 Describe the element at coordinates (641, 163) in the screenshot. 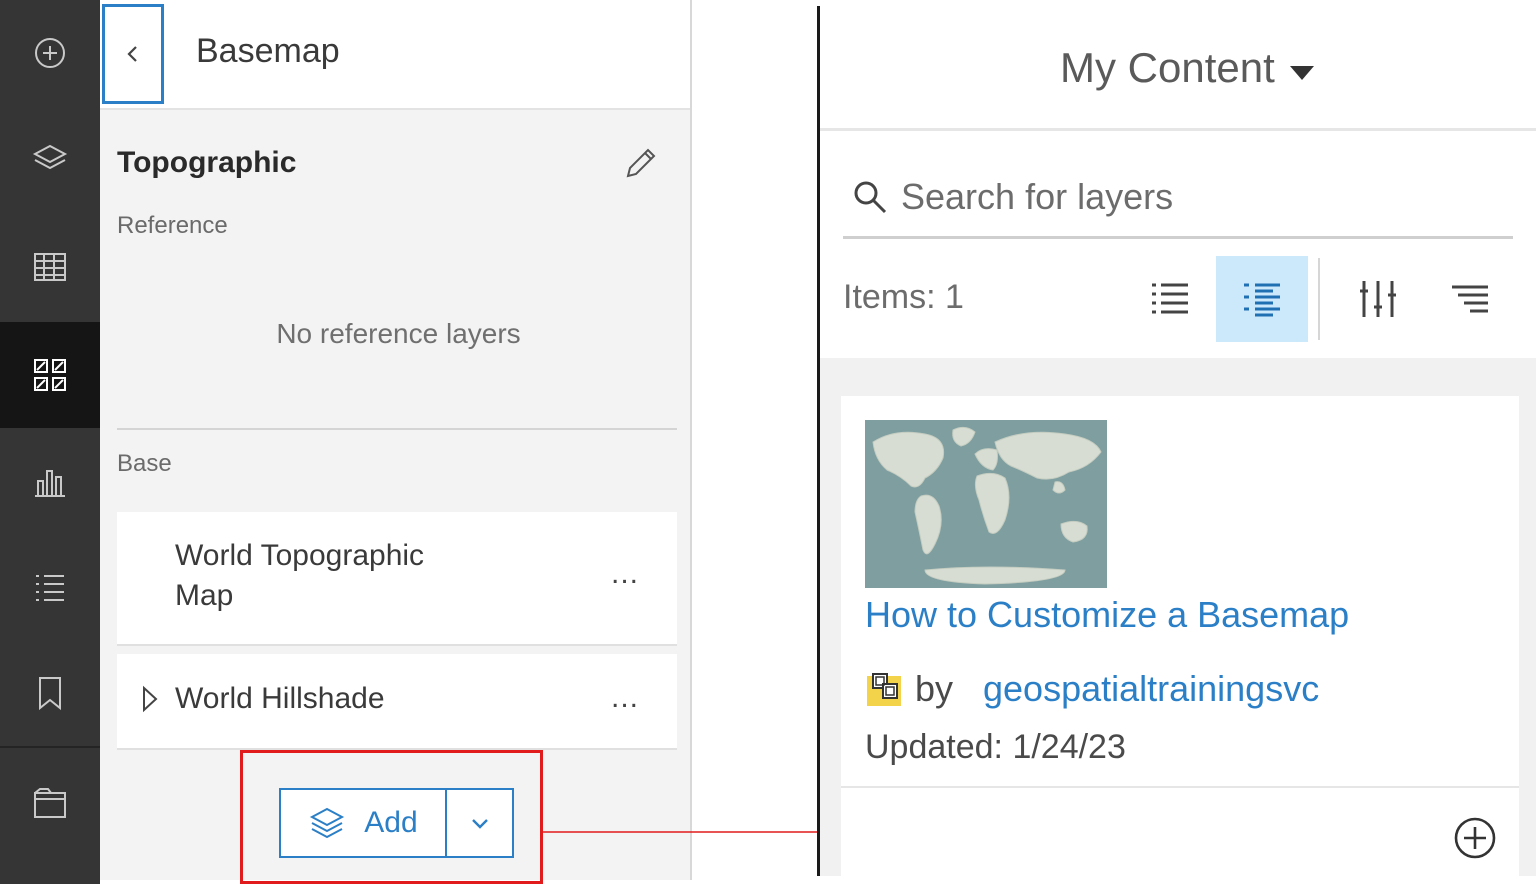

I see `pencil-icon` at that location.